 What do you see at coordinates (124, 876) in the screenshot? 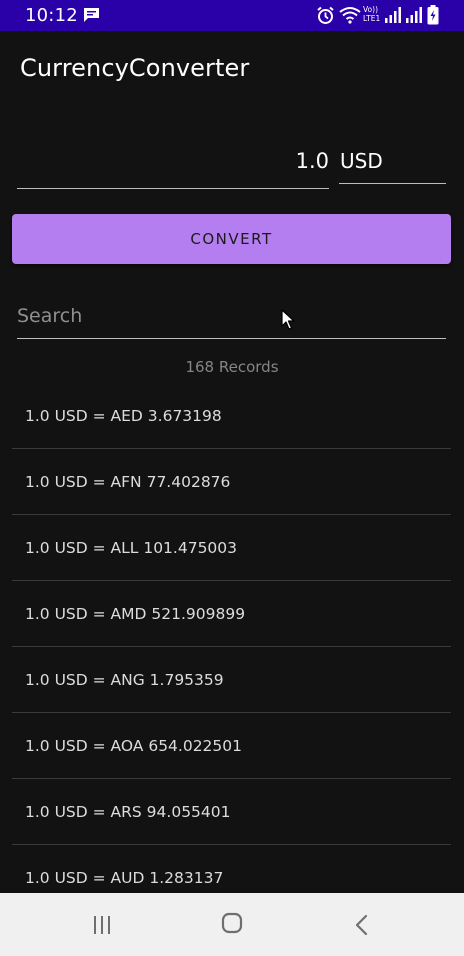
I see `rate-text: 1.0 USD = AUD 1.283137` at bounding box center [124, 876].